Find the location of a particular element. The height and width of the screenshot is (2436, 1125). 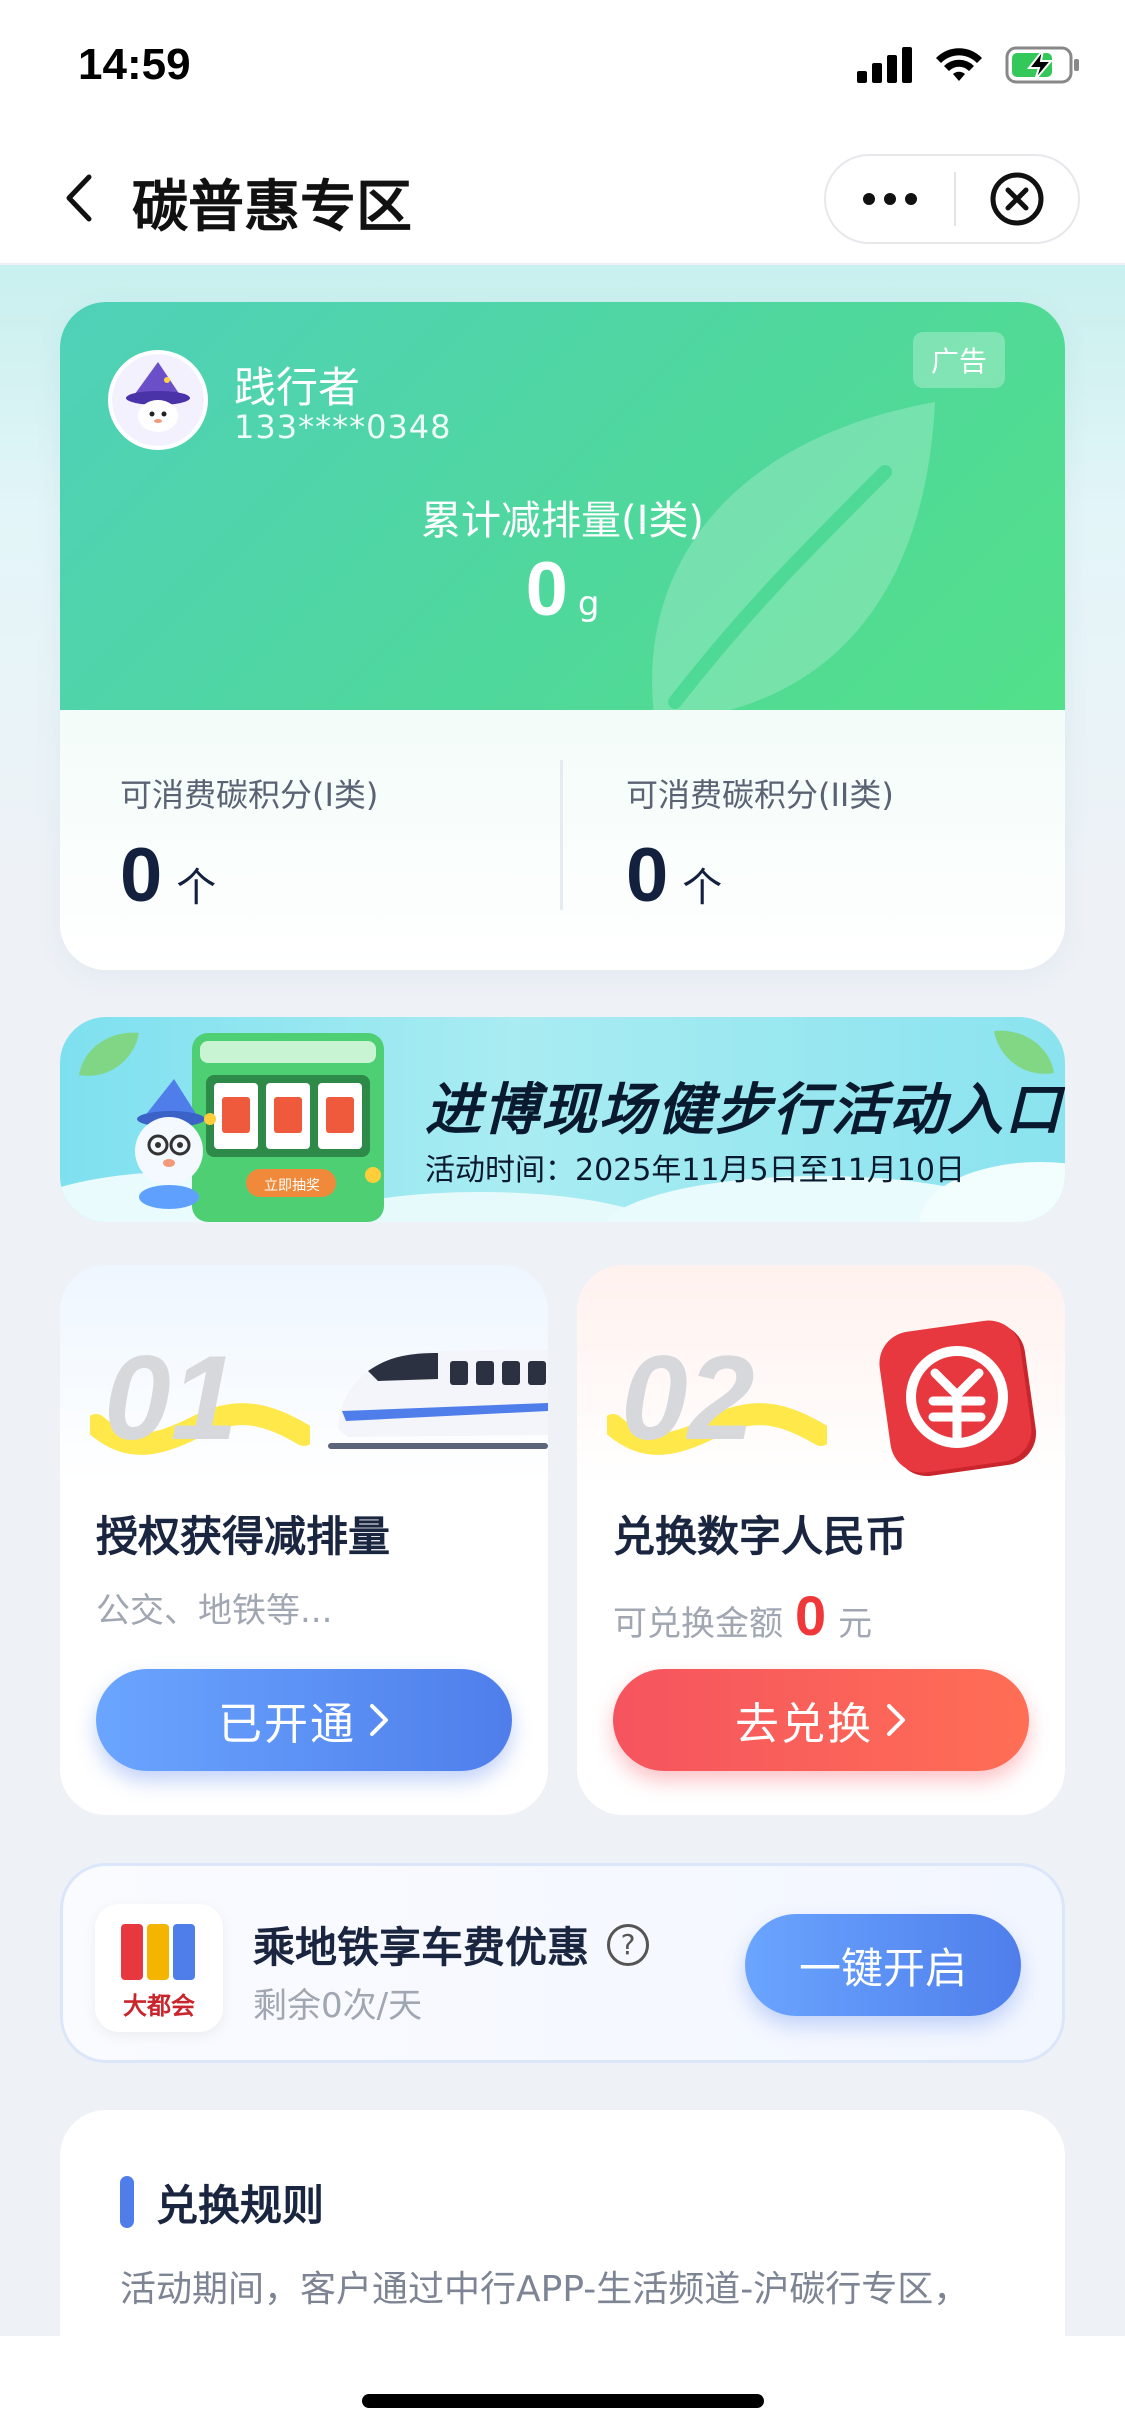

feature-card-exchange: 02 兑换数字人民币 可兑换金额 0 元 去兑换 is located at coordinates (821, 1540).